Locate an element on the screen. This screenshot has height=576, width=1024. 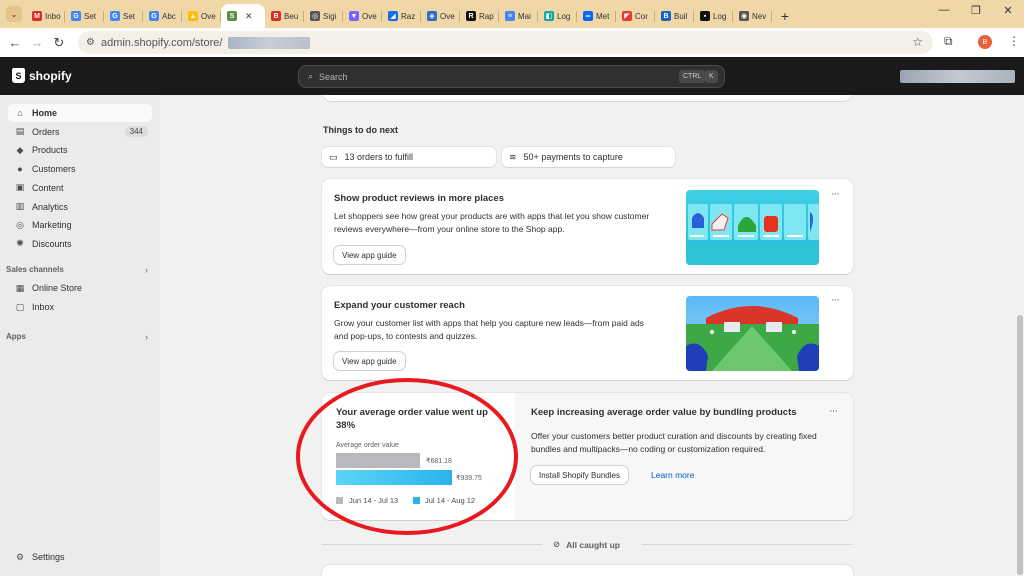
check-circle-icon: ⊘ is located at coordinates (557, 544).